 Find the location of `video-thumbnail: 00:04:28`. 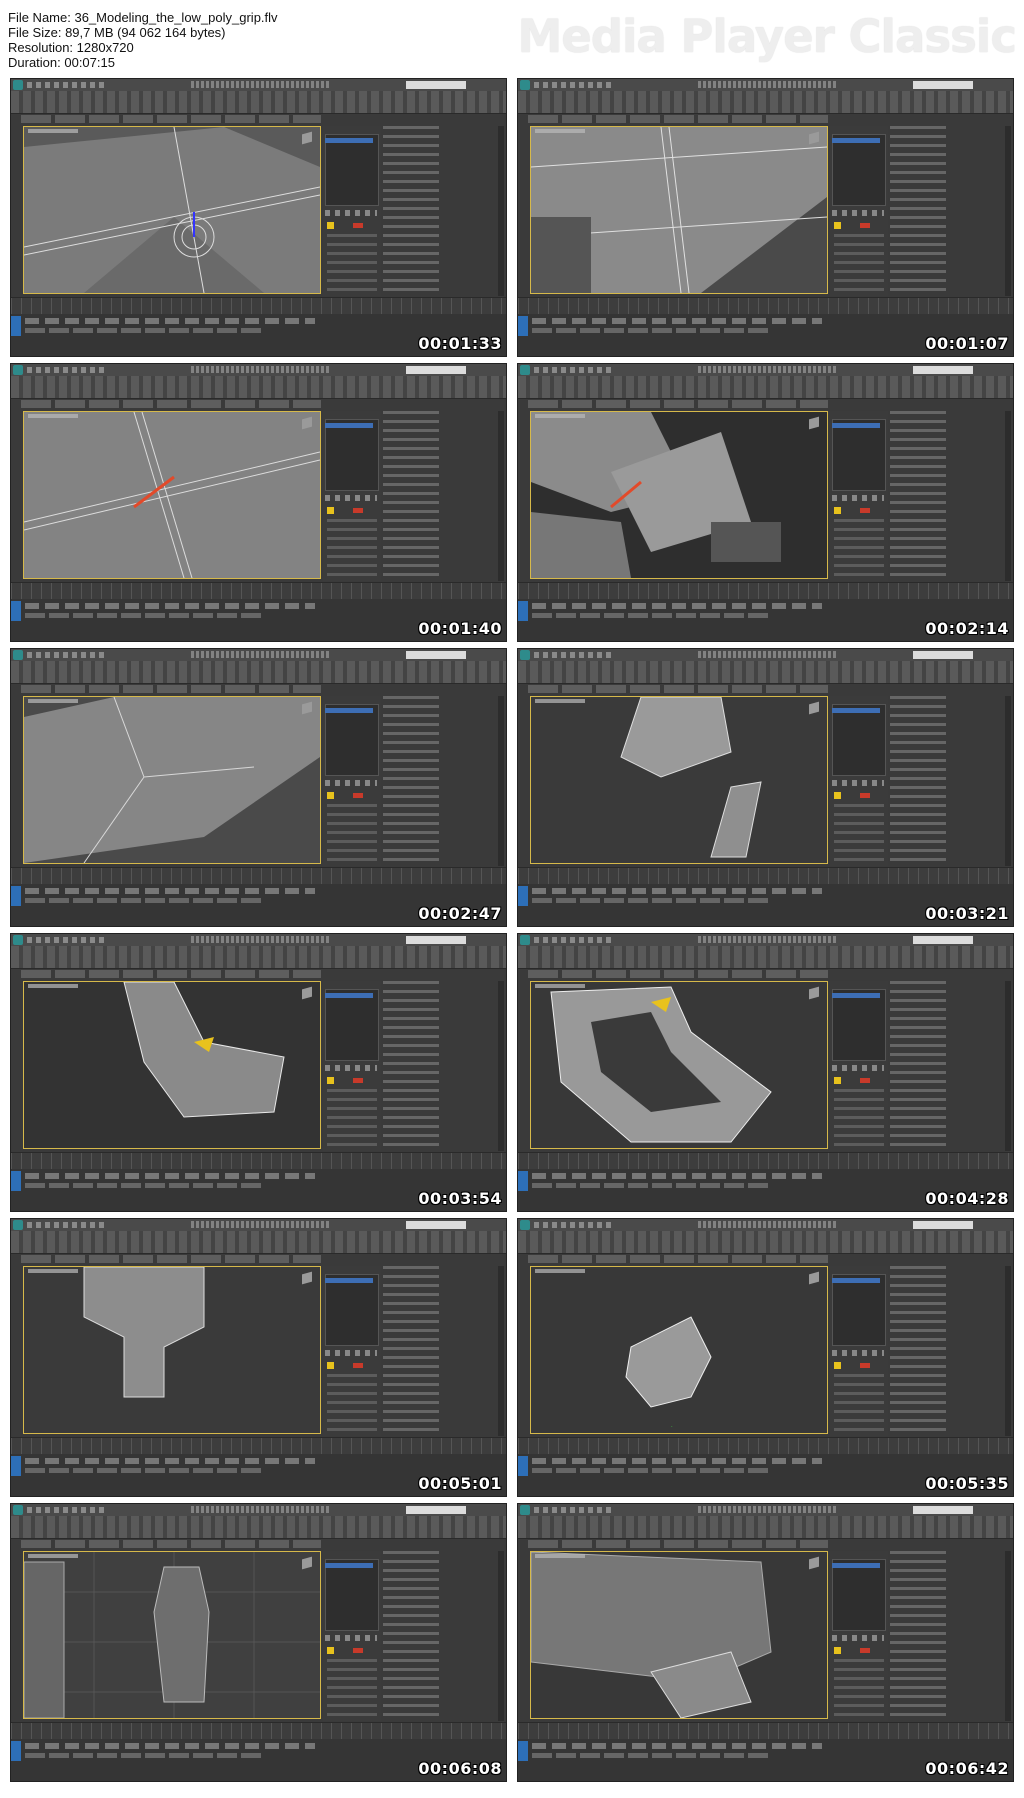

video-thumbnail: 00:04:28 is located at coordinates (765, 1072).